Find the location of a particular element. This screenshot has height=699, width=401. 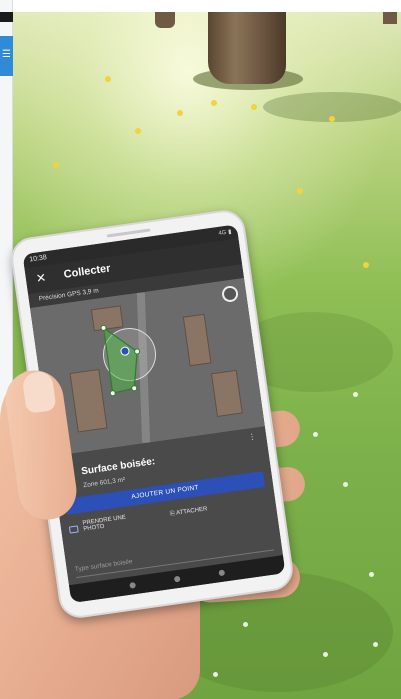

status-time: 10:38 is located at coordinates (38, 259).